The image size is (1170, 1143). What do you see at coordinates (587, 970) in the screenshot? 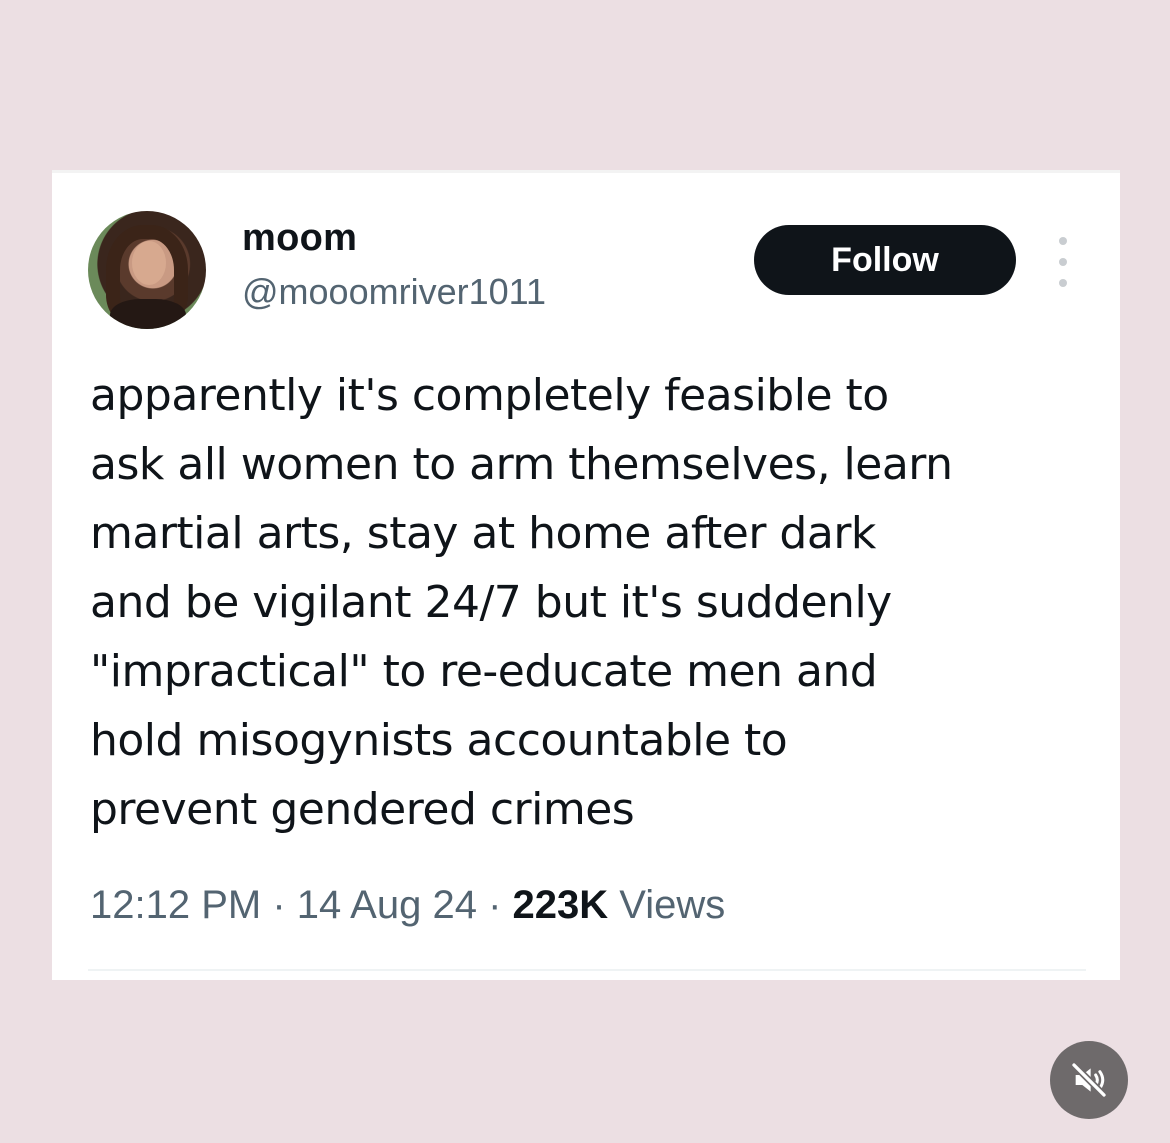
I see `divider` at bounding box center [587, 970].